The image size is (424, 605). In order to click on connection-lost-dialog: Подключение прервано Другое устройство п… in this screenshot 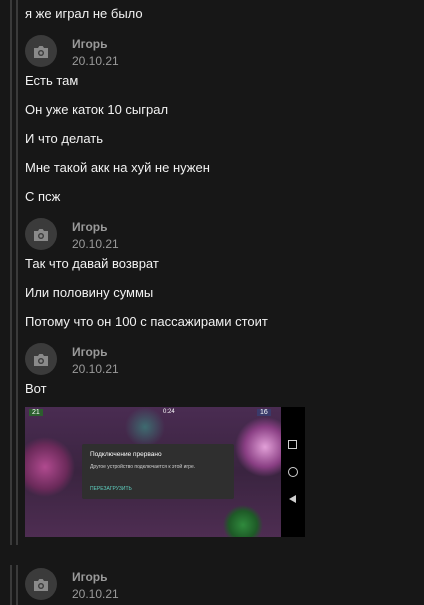, I will do `click(158, 471)`.